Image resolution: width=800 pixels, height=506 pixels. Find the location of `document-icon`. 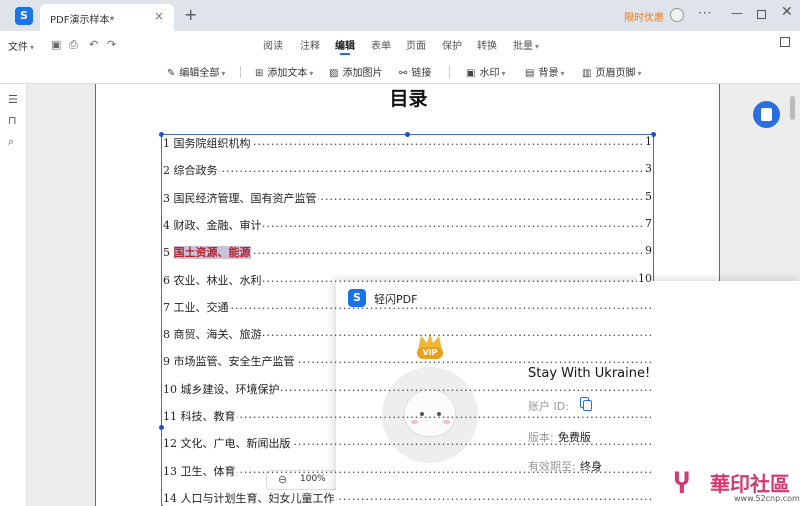

document-icon is located at coordinates (766, 114).